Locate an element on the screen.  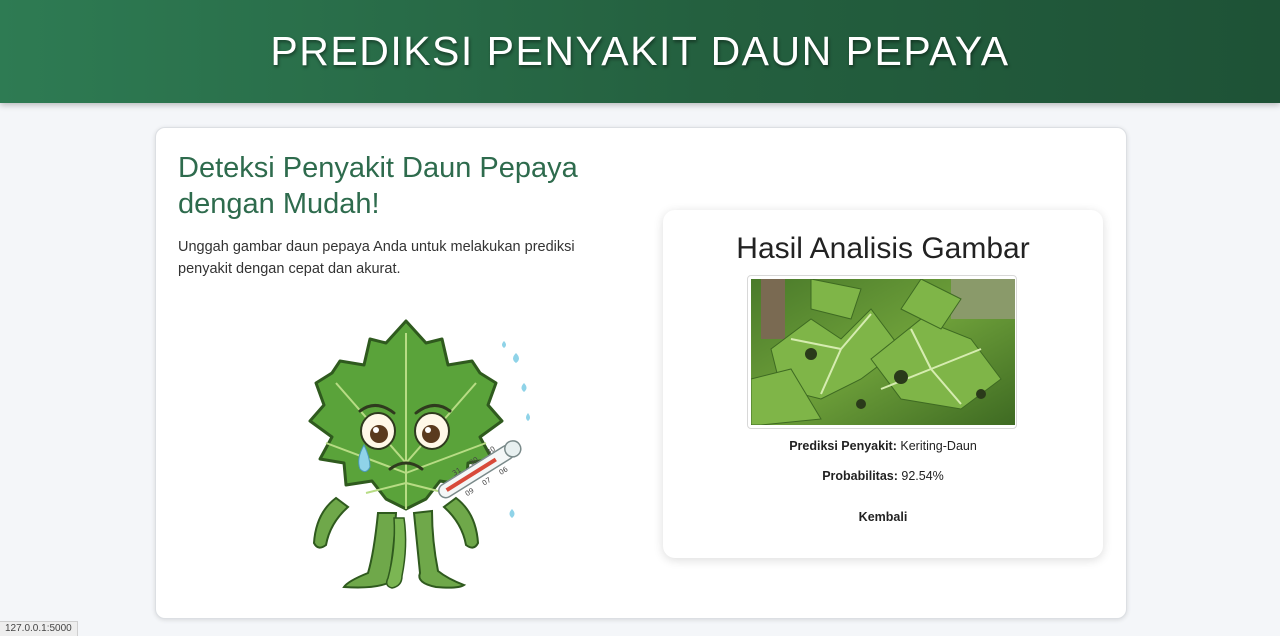
sad-papaya-leaf-illustration: 31 30 30 09 07 06 is located at coordinates (419, 454).